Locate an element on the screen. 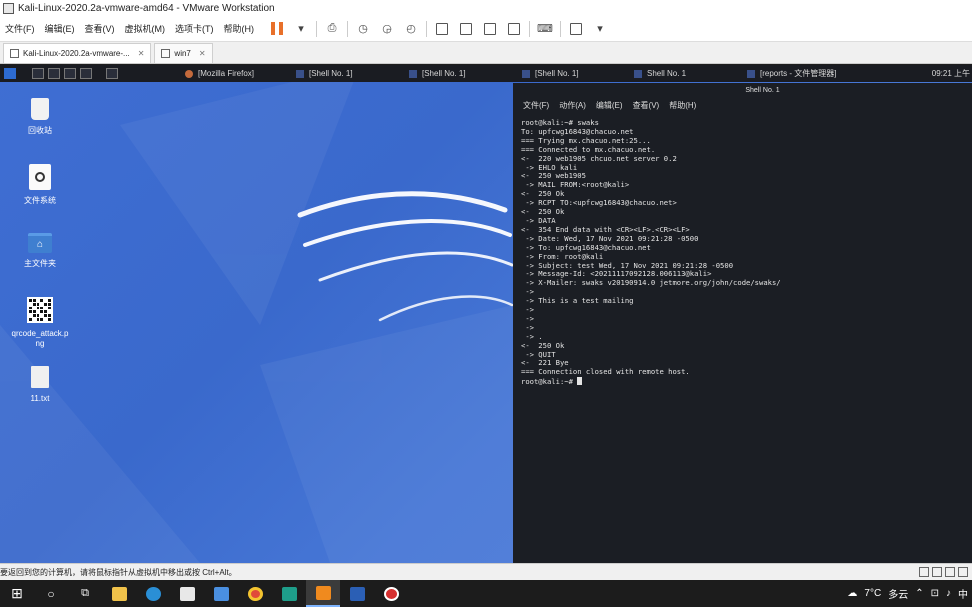 This screenshot has height=607, width=972. terminal-app-icon is located at coordinates (289, 593).